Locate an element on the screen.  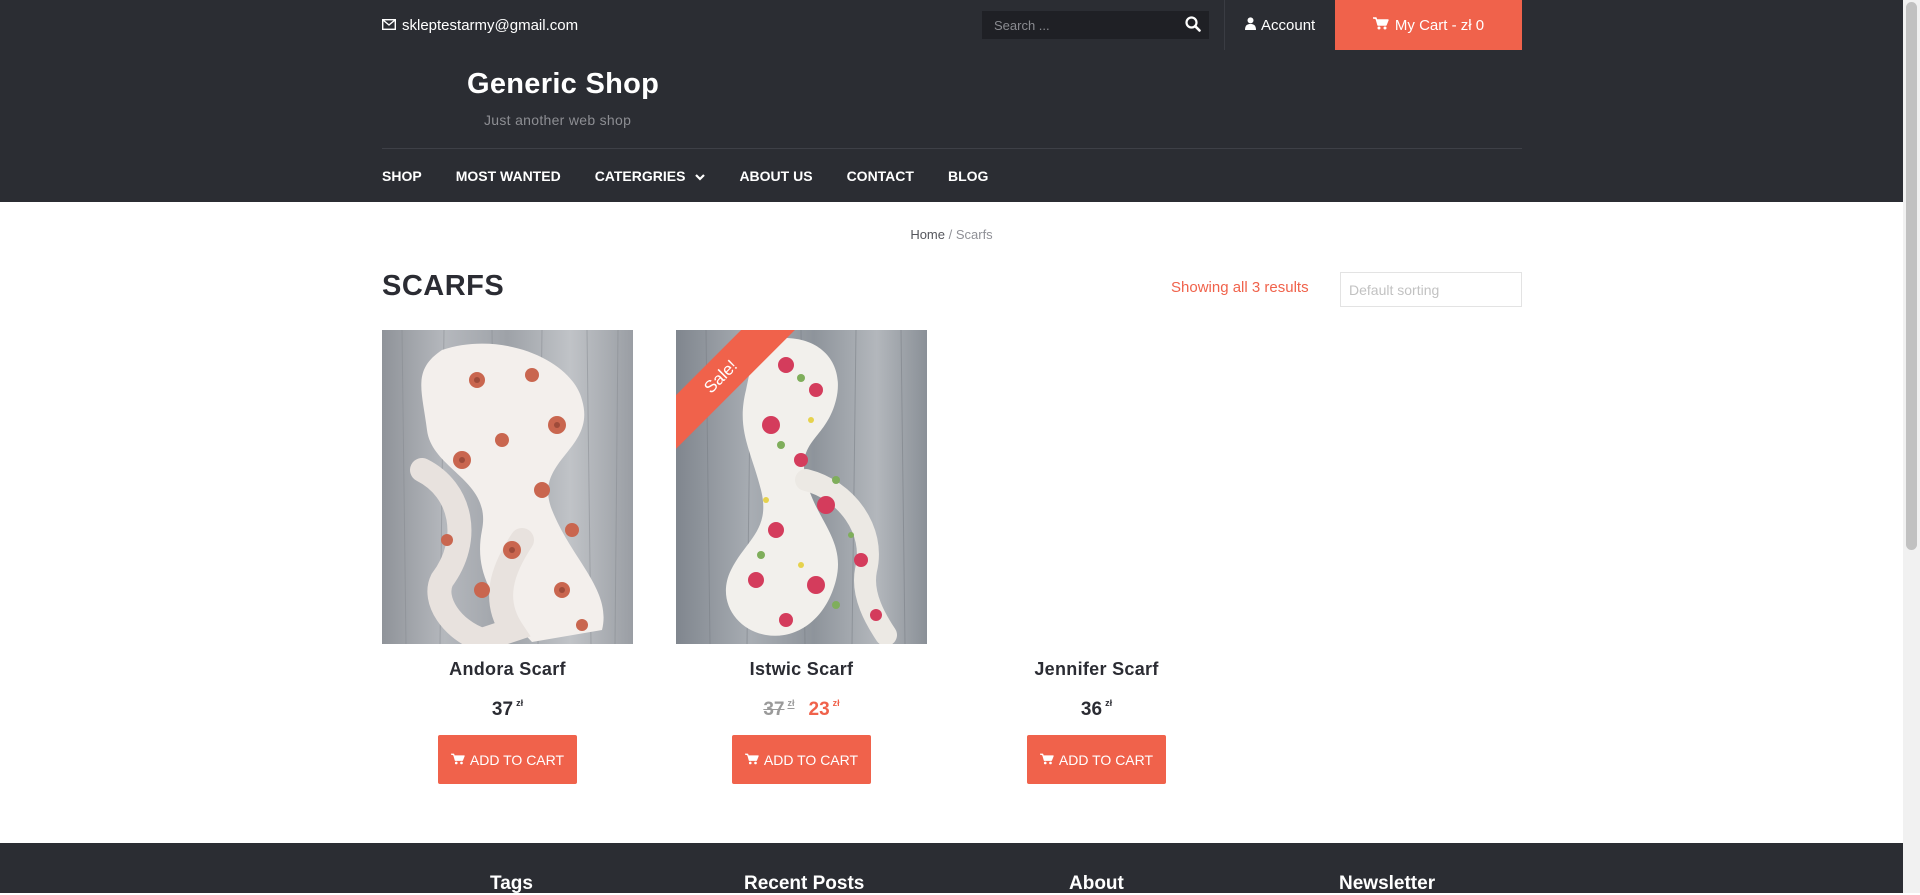
contact-email-text: skleptestarmy@gmail.com is located at coordinates (490, 25).